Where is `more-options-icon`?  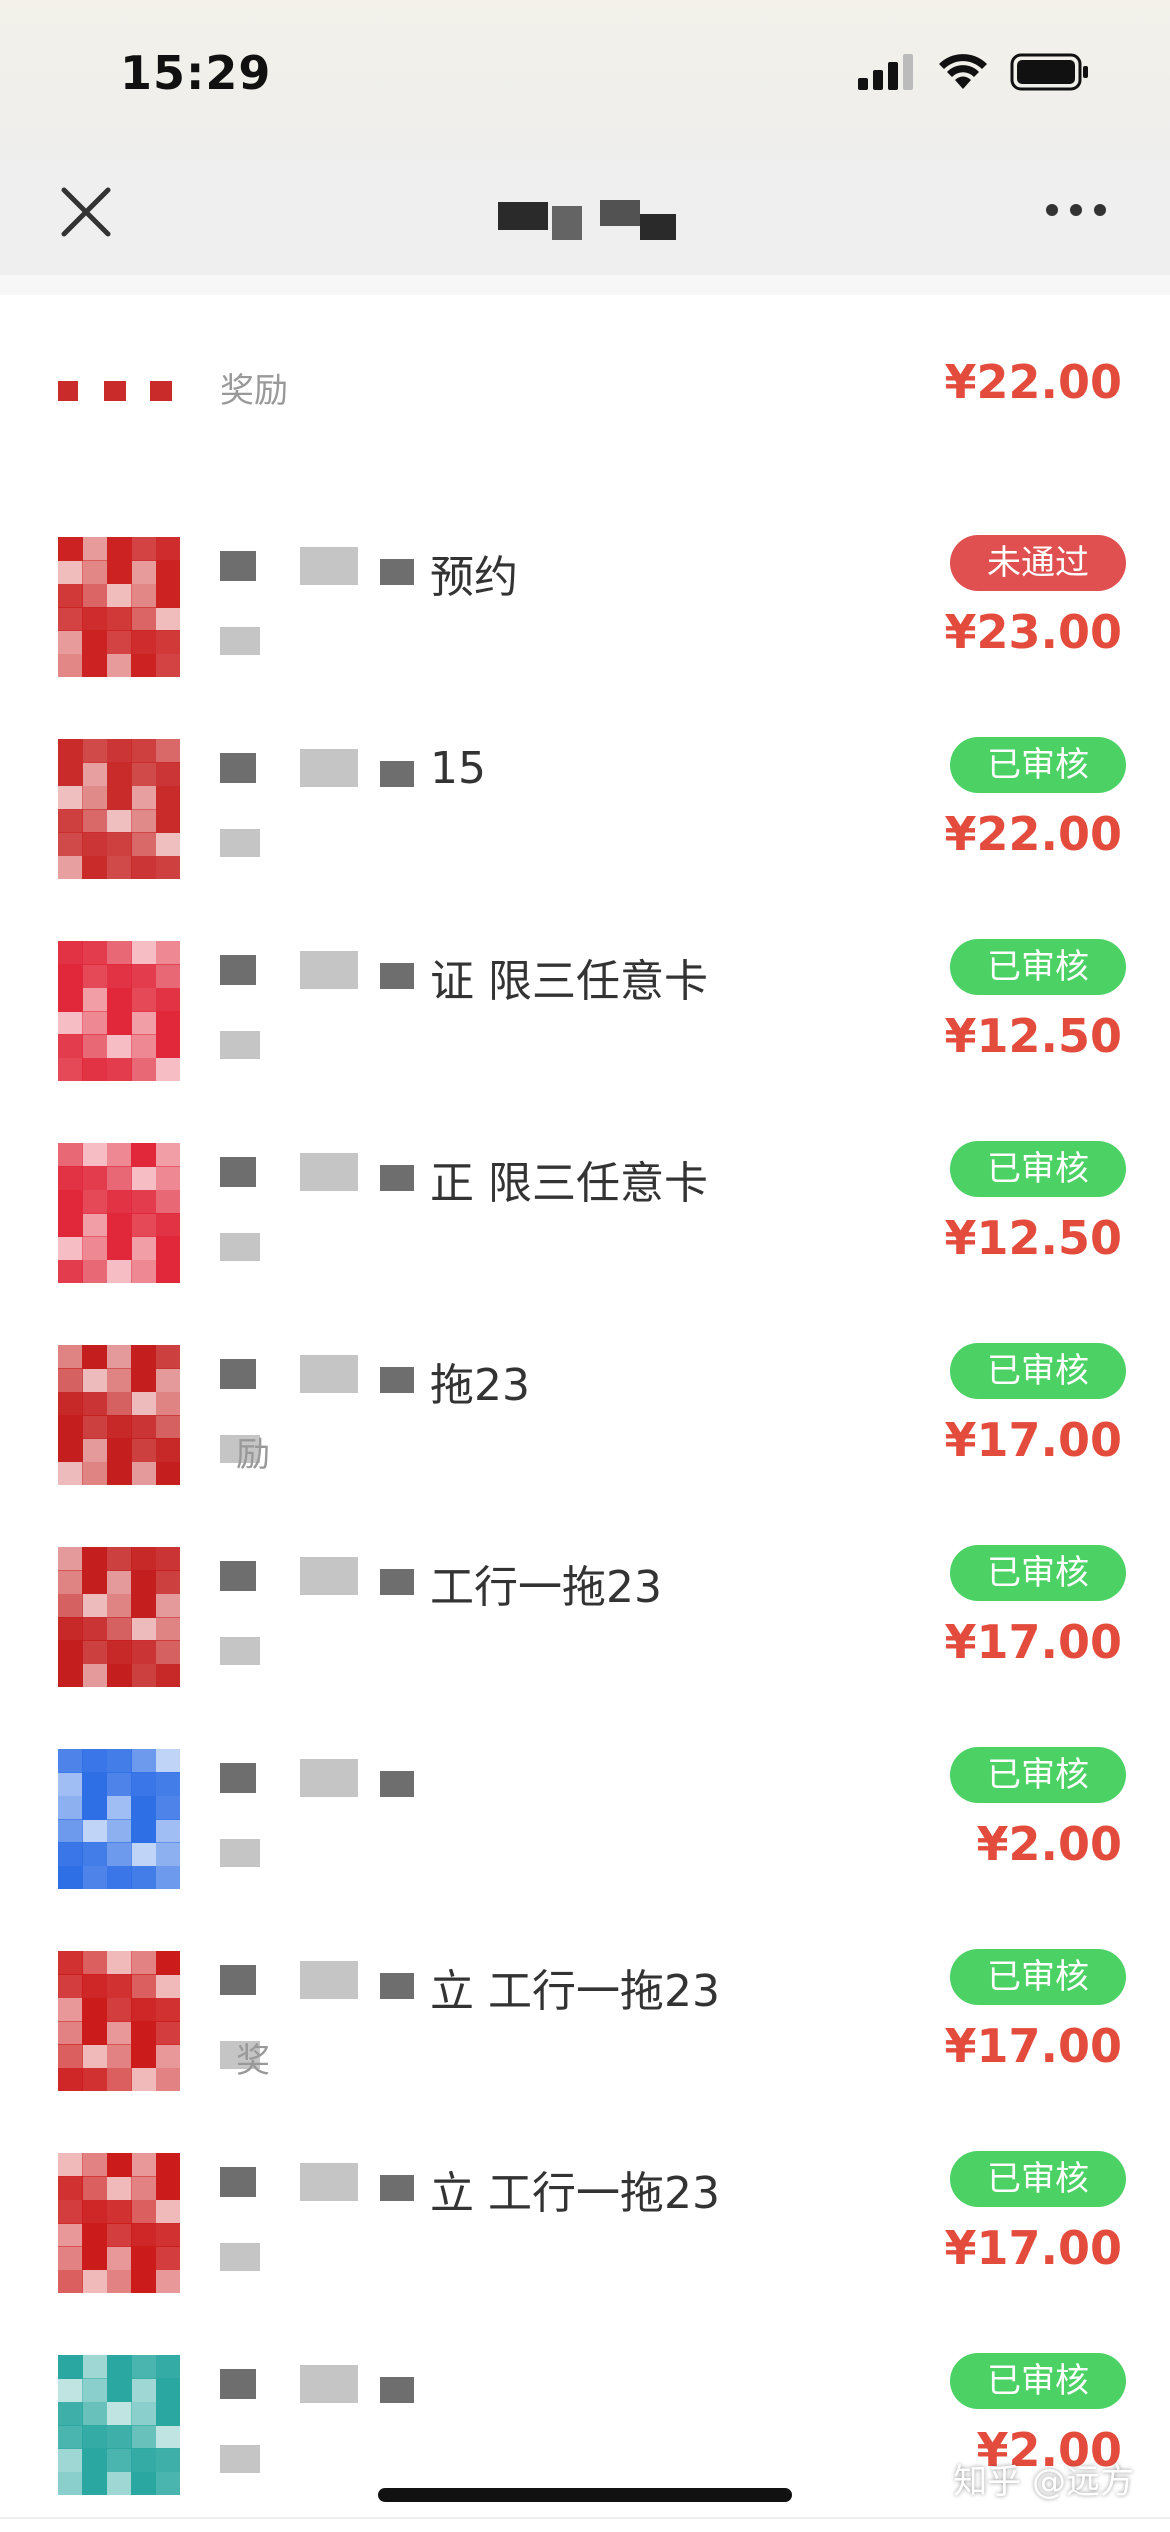 more-options-icon is located at coordinates (1076, 210).